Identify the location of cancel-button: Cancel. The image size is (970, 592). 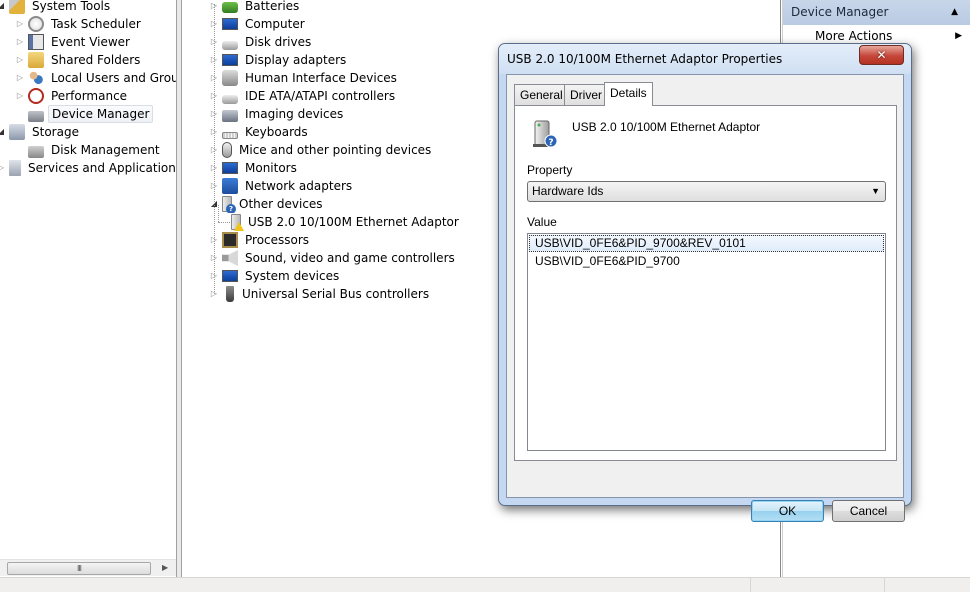
(868, 511).